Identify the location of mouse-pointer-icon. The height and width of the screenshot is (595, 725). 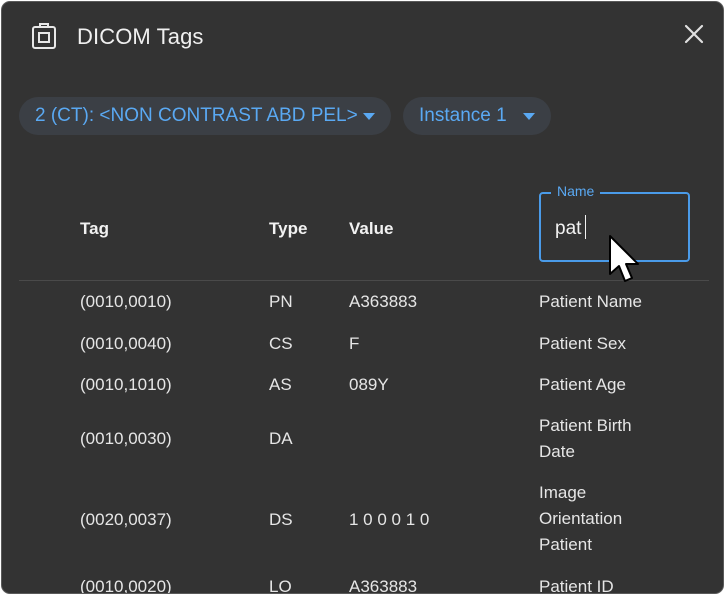
(624, 258).